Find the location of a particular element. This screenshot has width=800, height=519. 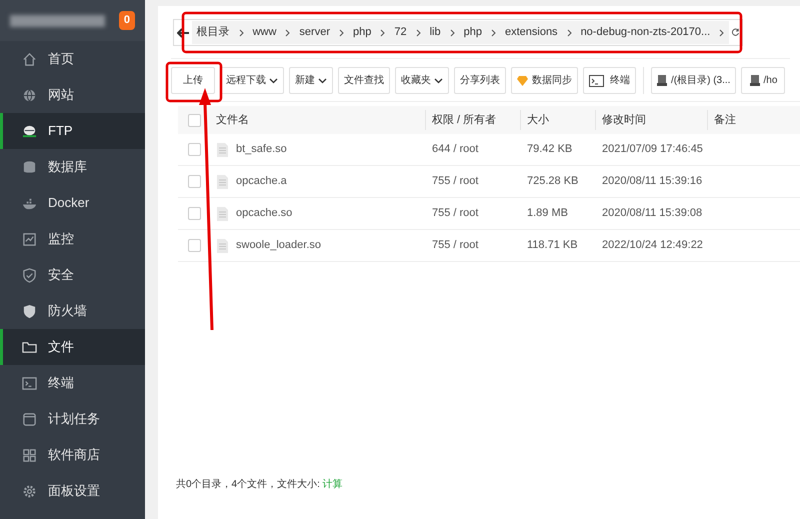

table-cell-text: 2022/10/24 12:49:22 is located at coordinates (652, 246).